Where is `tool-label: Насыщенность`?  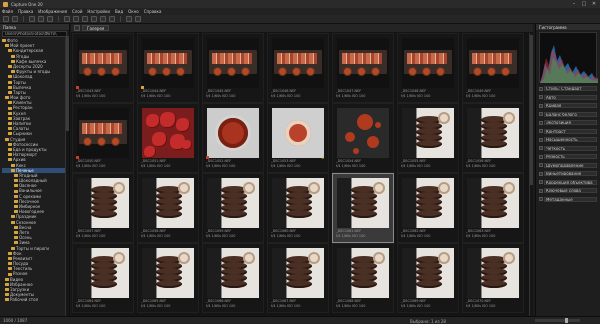 tool-label: Насыщенность is located at coordinates (570, 139).